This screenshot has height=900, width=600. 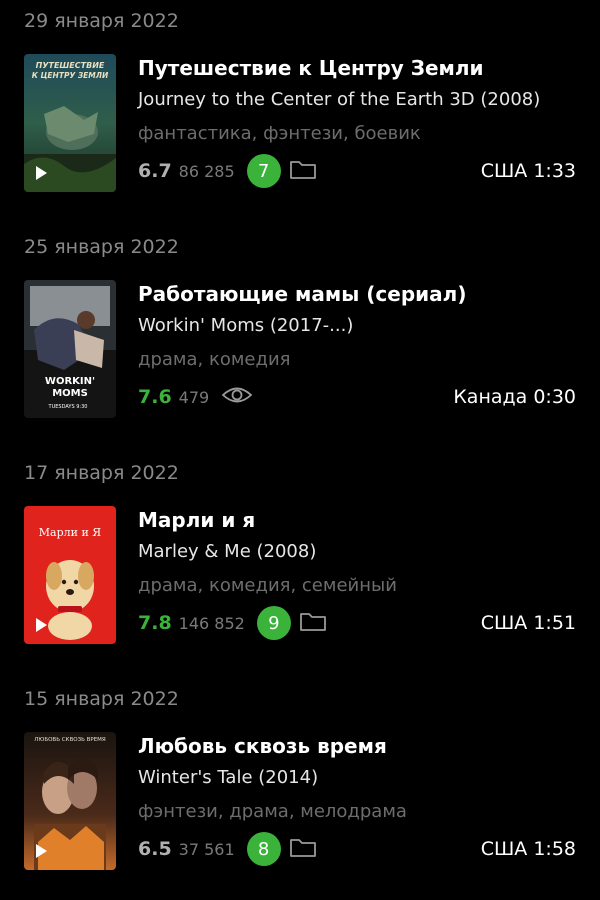 What do you see at coordinates (211, 623) in the screenshot?
I see `movie-votes: 146 852` at bounding box center [211, 623].